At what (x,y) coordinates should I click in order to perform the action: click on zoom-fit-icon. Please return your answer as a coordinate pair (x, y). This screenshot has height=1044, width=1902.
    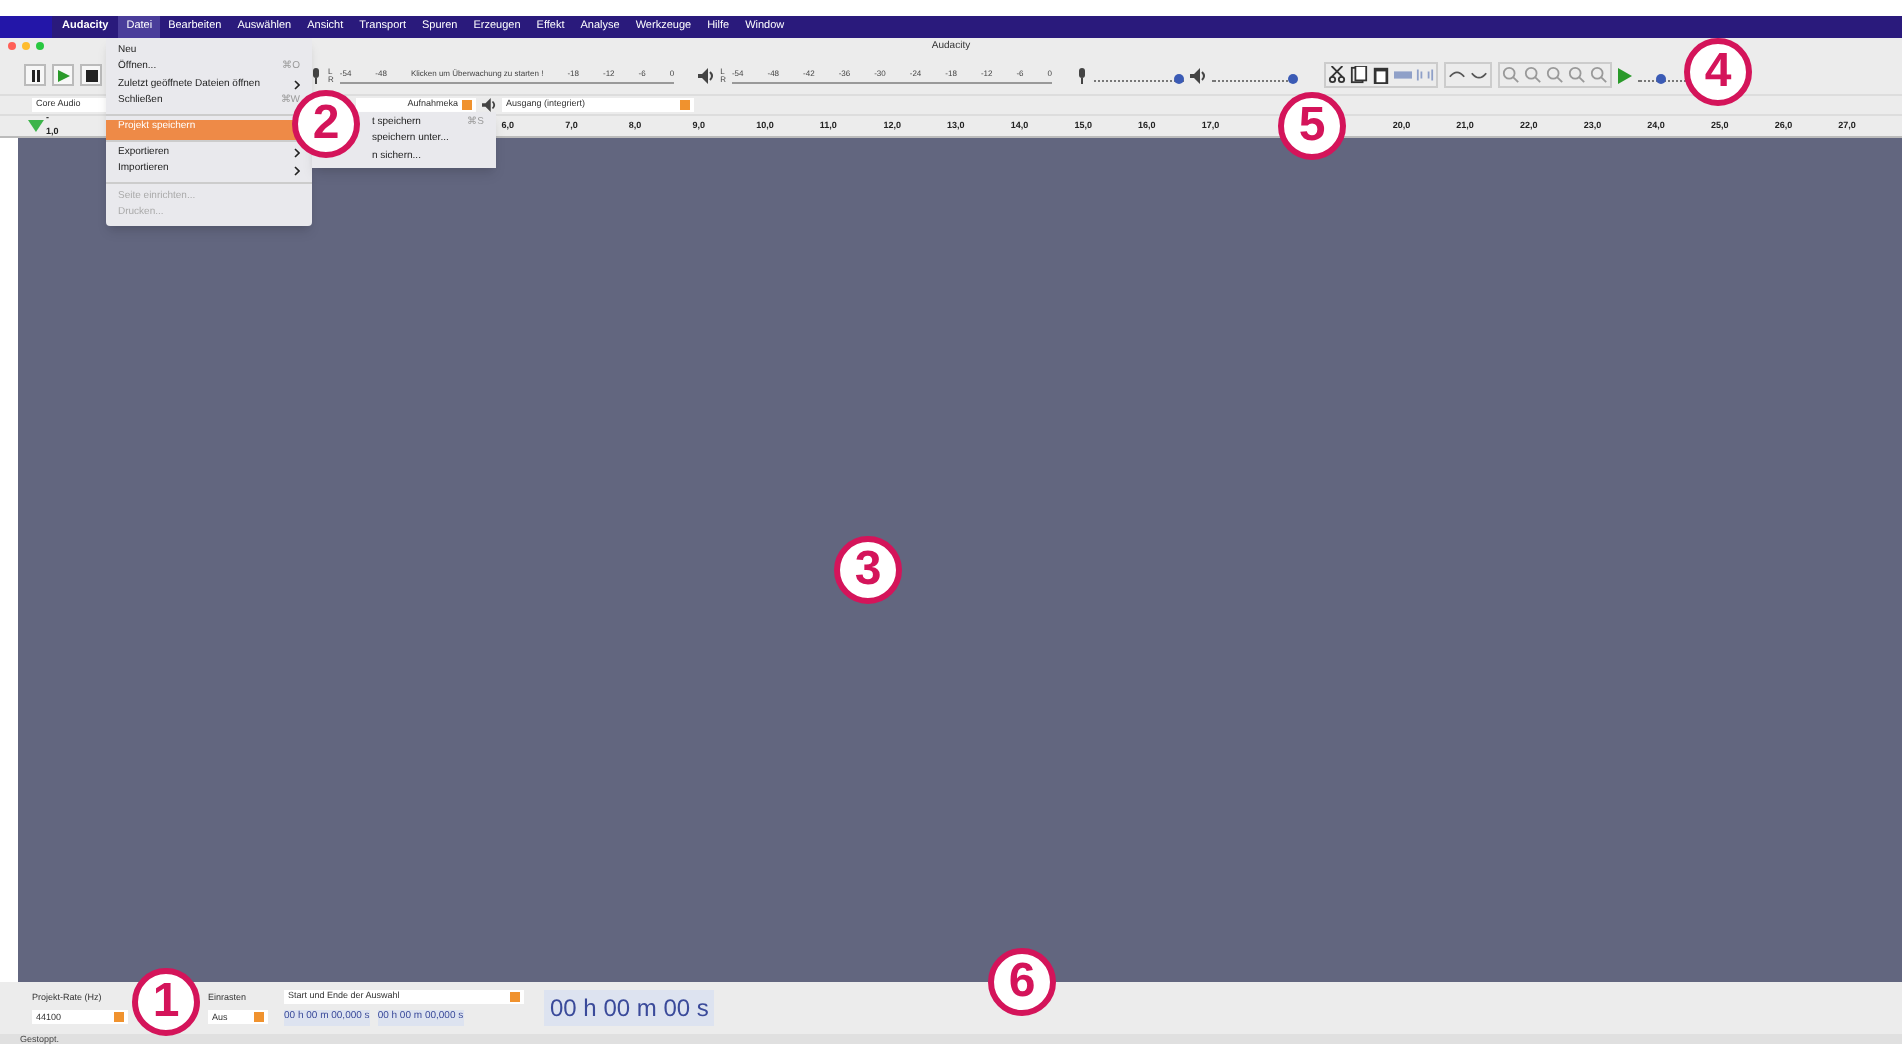
    Looking at the image, I should click on (1577, 75).